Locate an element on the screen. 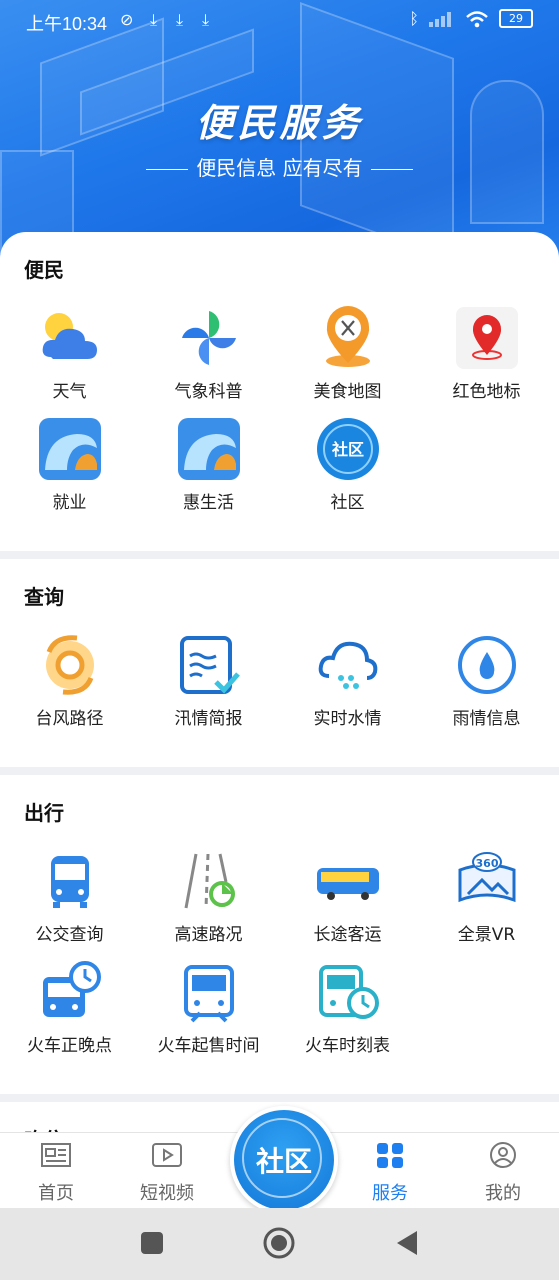 The height and width of the screenshot is (1280, 559). train-icon is located at coordinates (209, 992).